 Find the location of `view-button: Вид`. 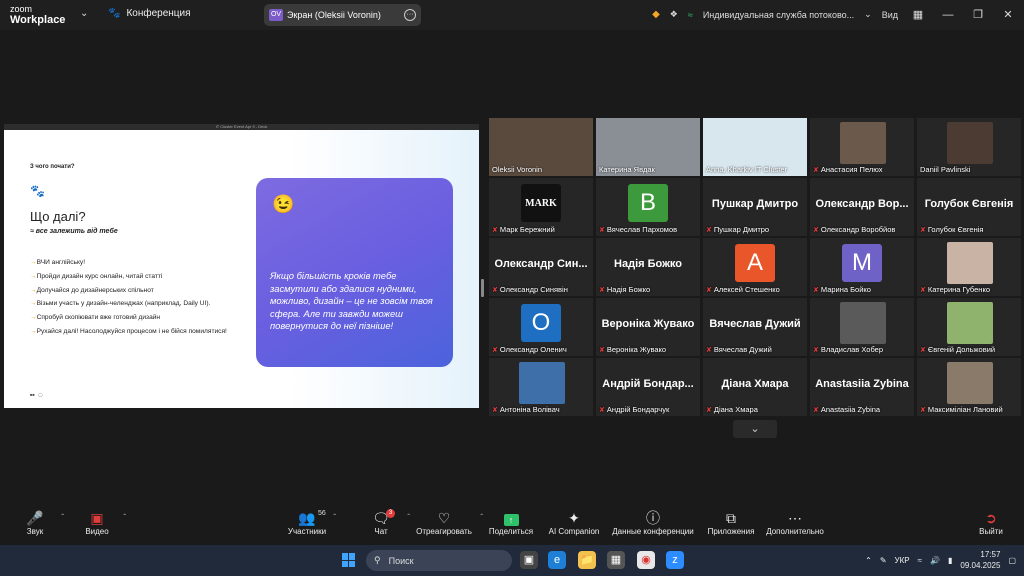

view-button: Вид is located at coordinates (890, 15).